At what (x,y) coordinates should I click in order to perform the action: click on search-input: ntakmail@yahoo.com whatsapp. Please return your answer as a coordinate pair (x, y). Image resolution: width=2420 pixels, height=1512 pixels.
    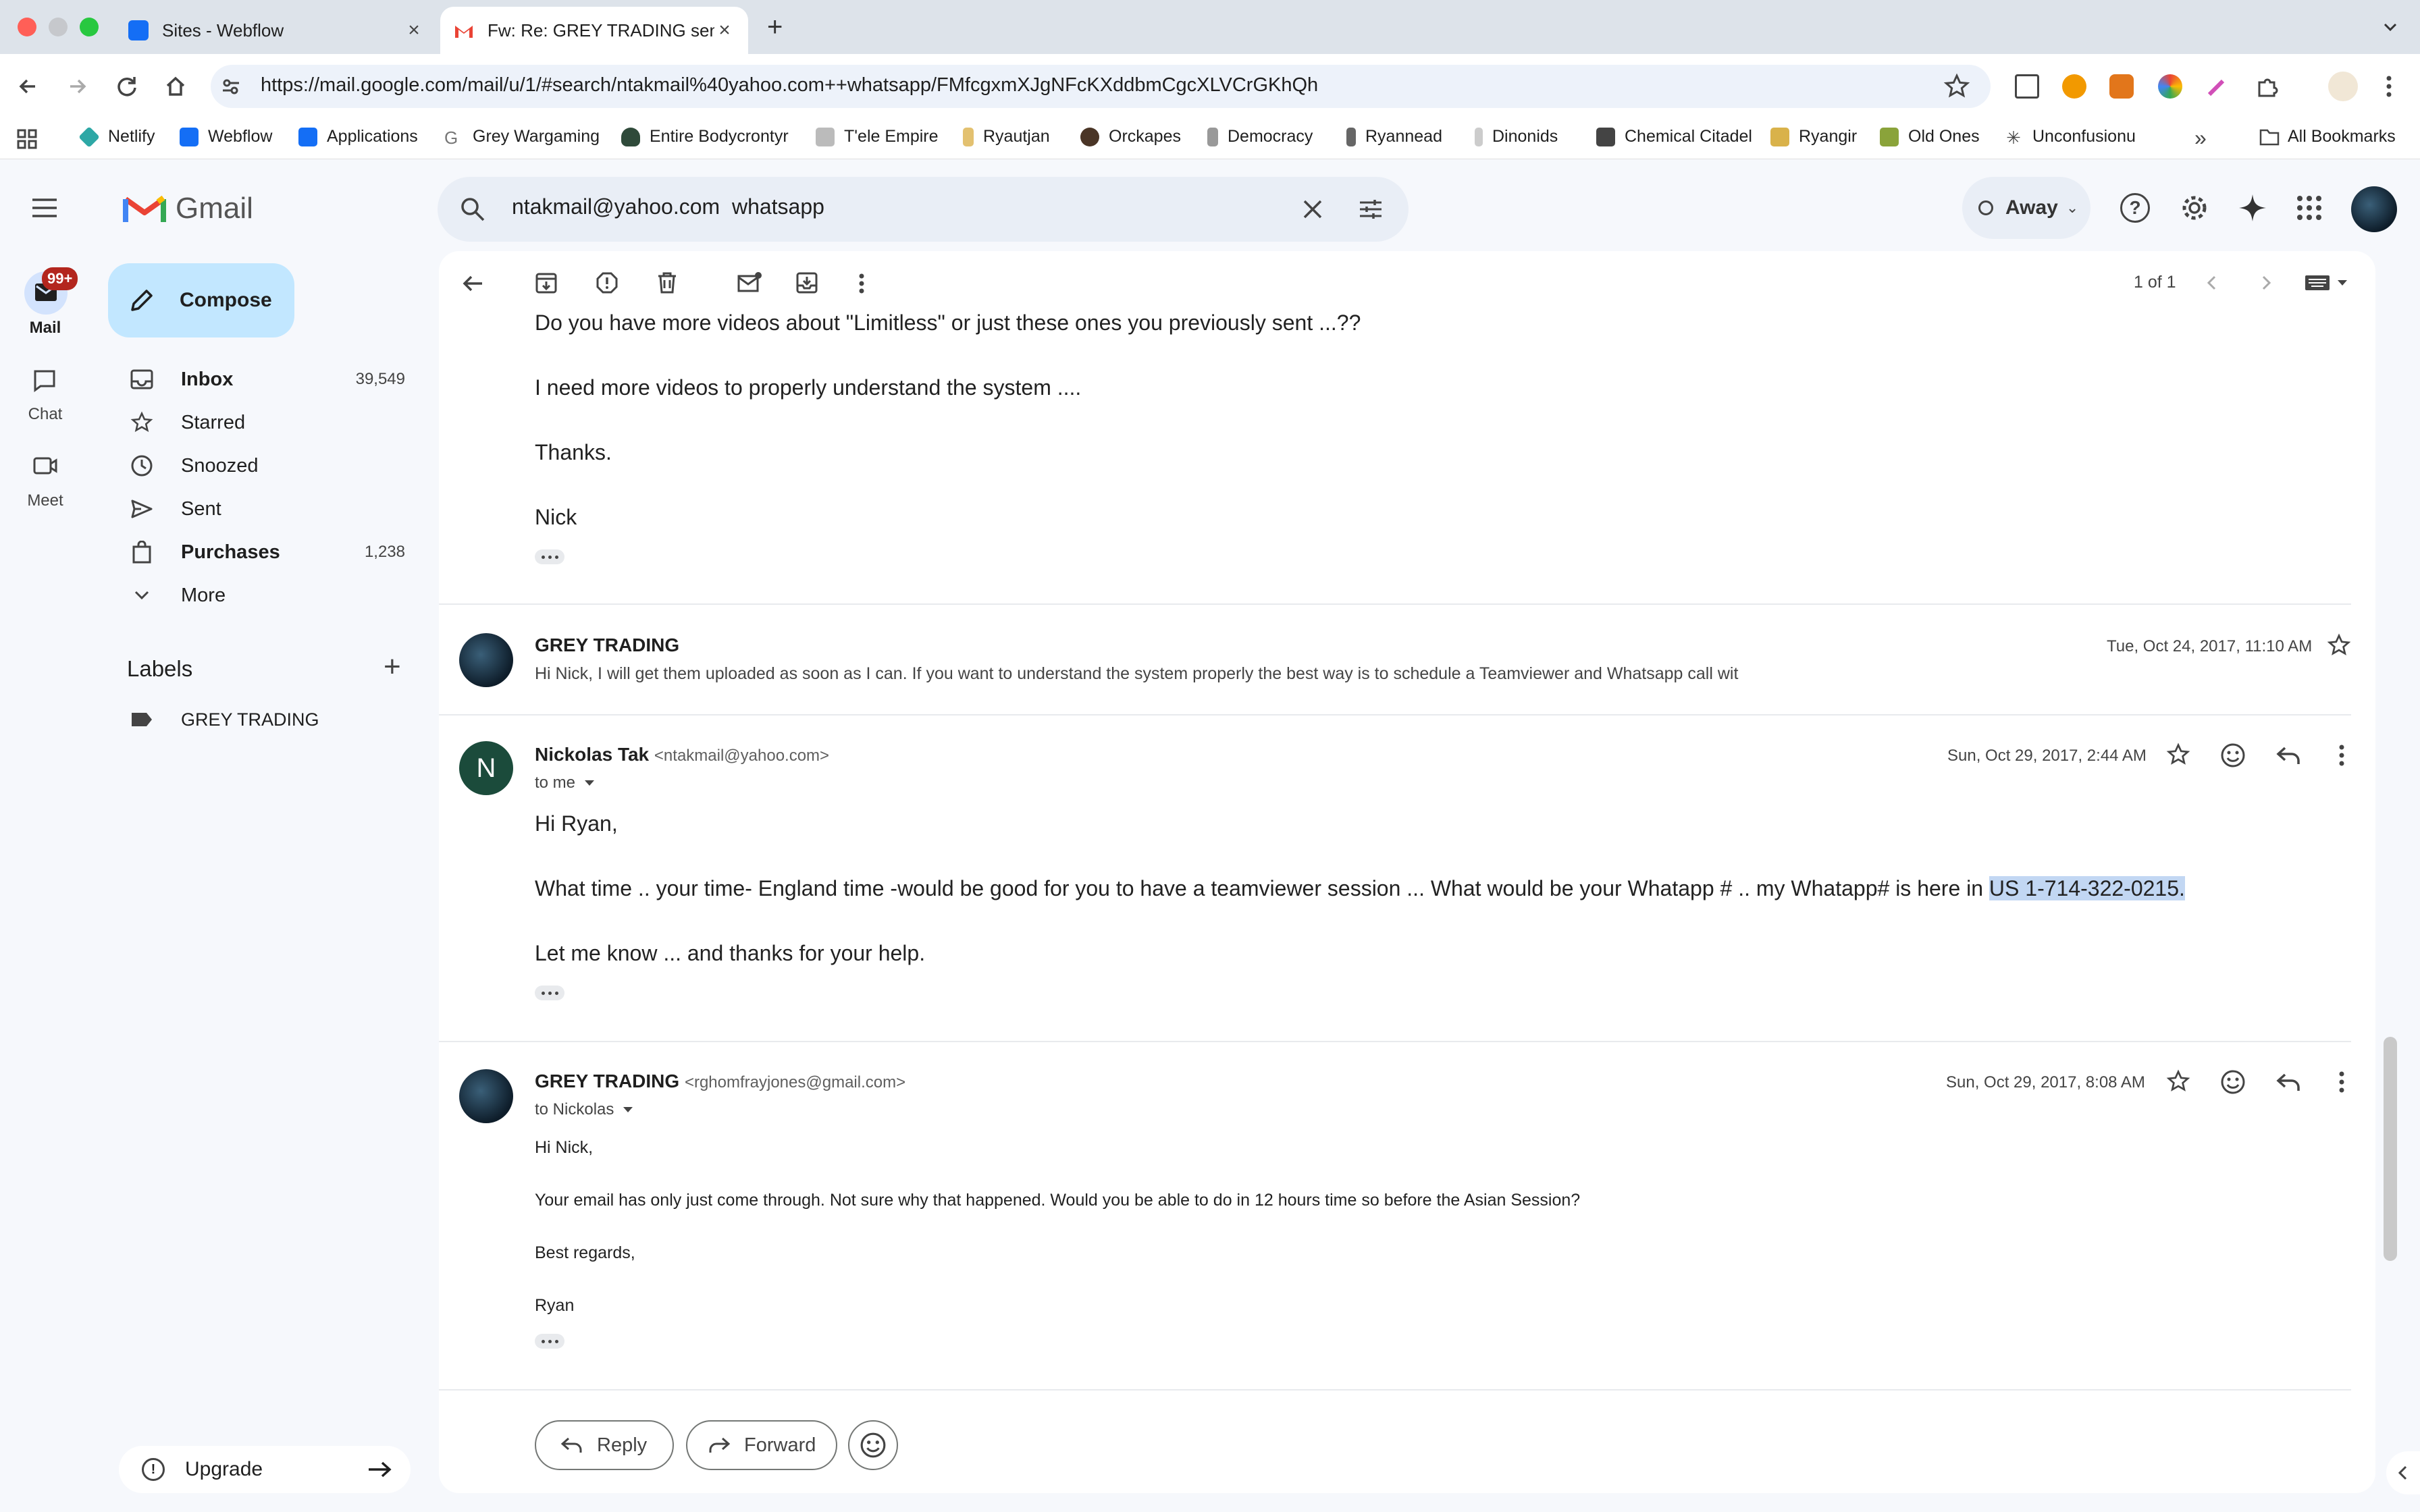
    Looking at the image, I should click on (668, 206).